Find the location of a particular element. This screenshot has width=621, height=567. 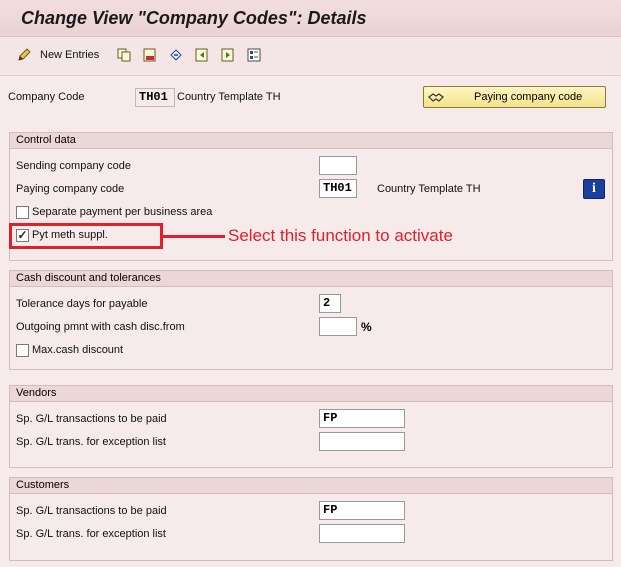

vendors-sp-gl-paid-label: Sp. G/L transactions to be paid is located at coordinates (91, 419).